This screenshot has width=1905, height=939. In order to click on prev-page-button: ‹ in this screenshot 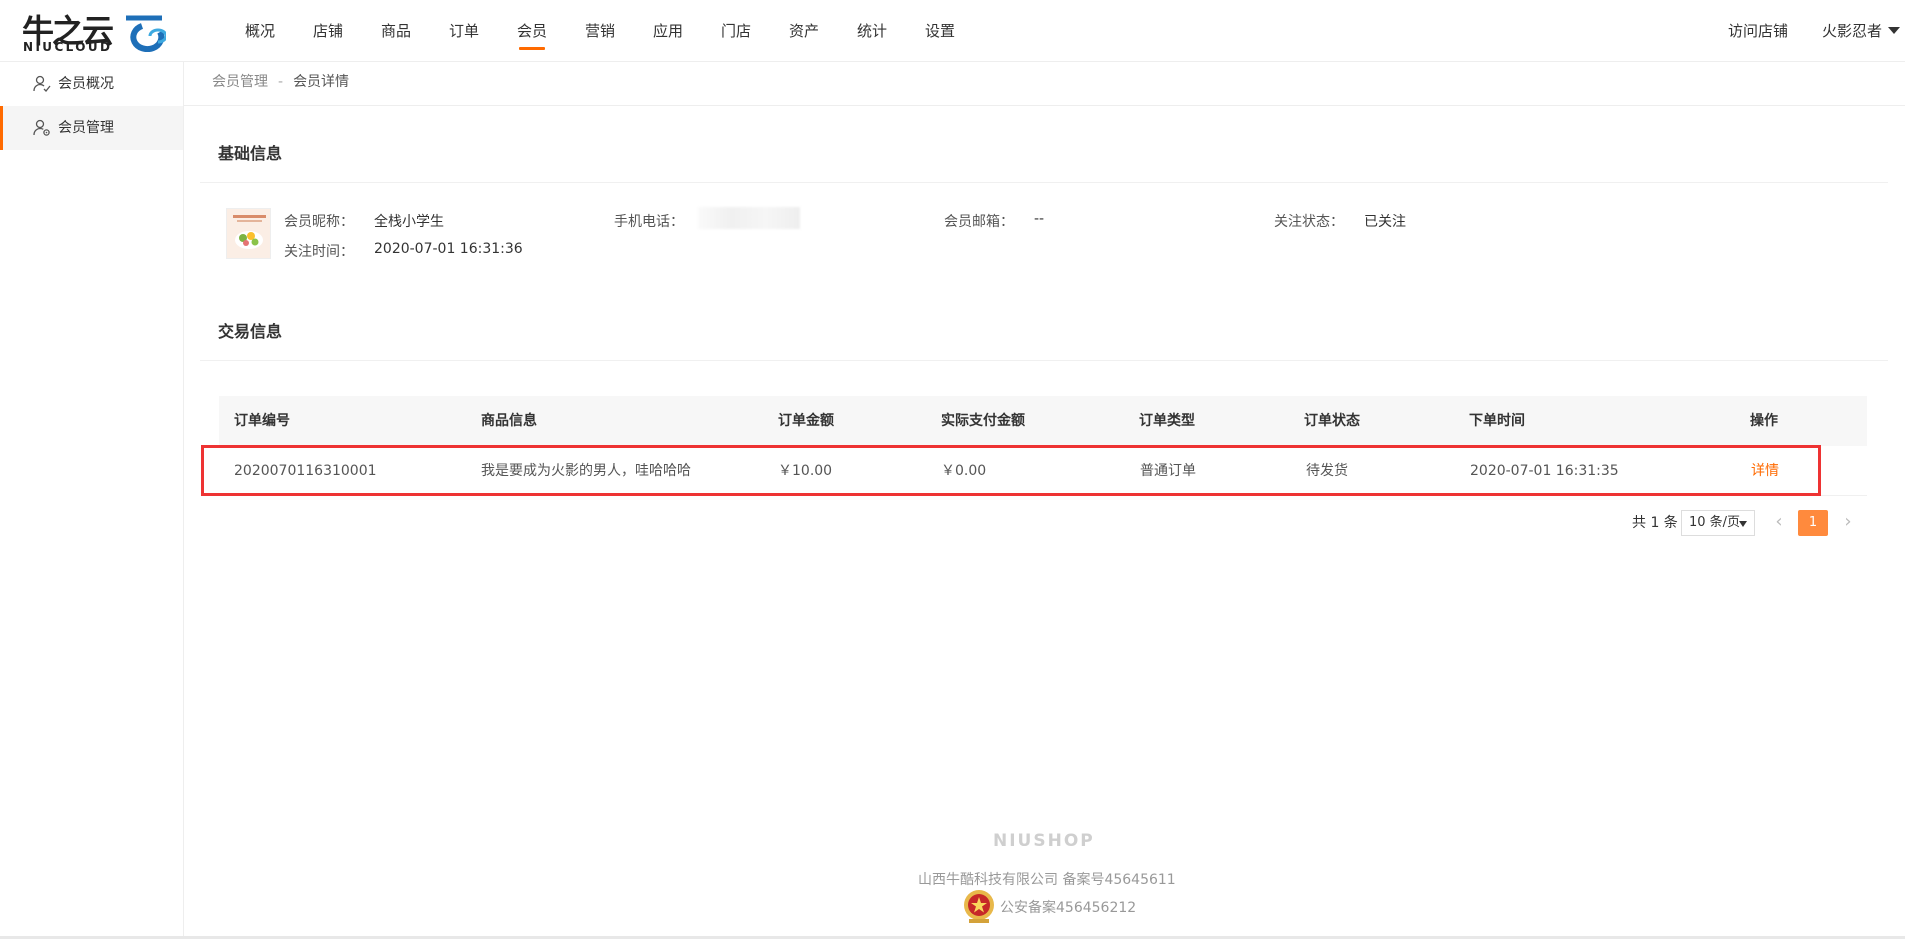, I will do `click(1779, 523)`.